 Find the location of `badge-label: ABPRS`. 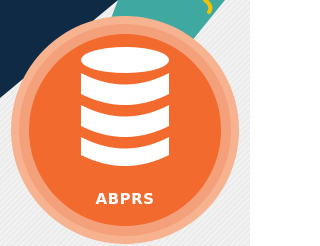

badge-label: ABPRS is located at coordinates (125, 199).